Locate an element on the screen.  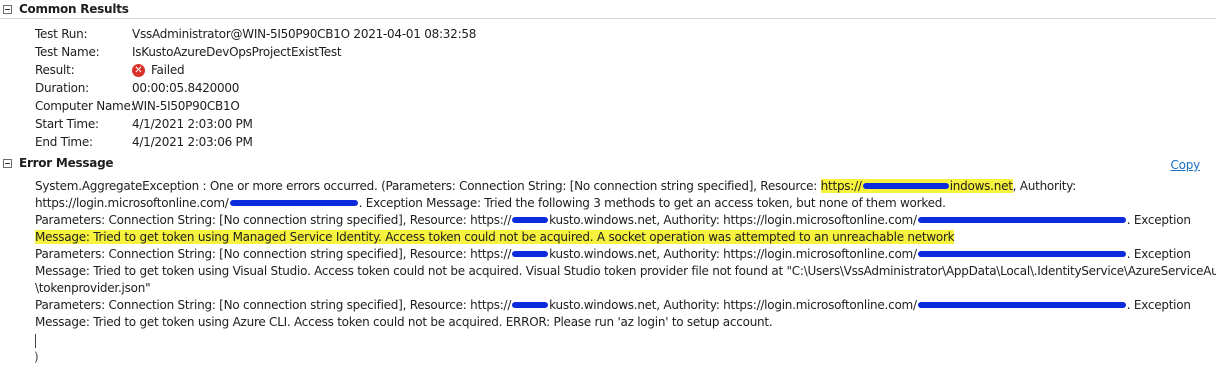
field-value: 4/1/2021 2:03:00 PM is located at coordinates (192, 124).